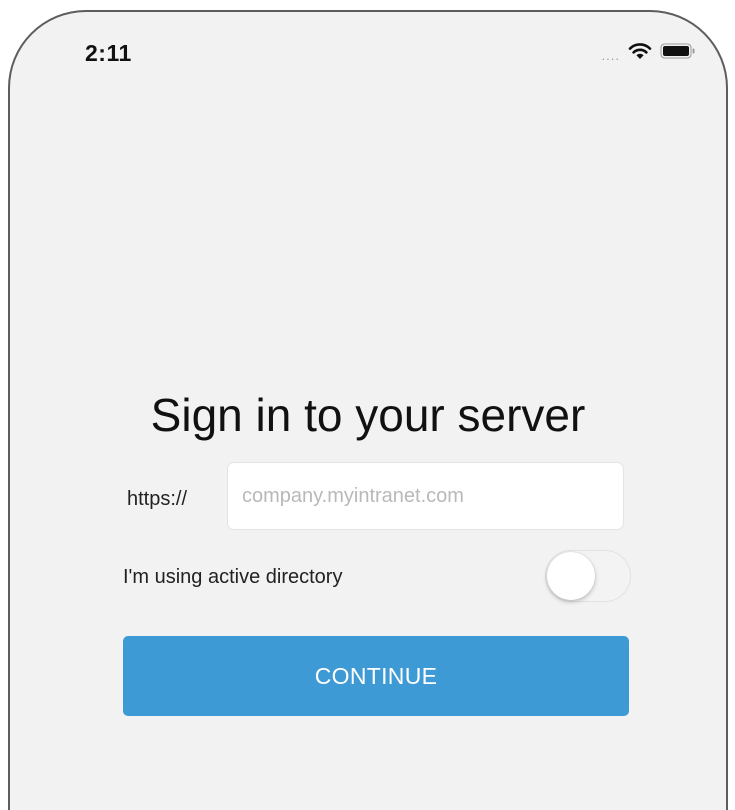 The height and width of the screenshot is (810, 735). Describe the element at coordinates (368, 415) in the screenshot. I see `page-title: Sign in to your server` at that location.